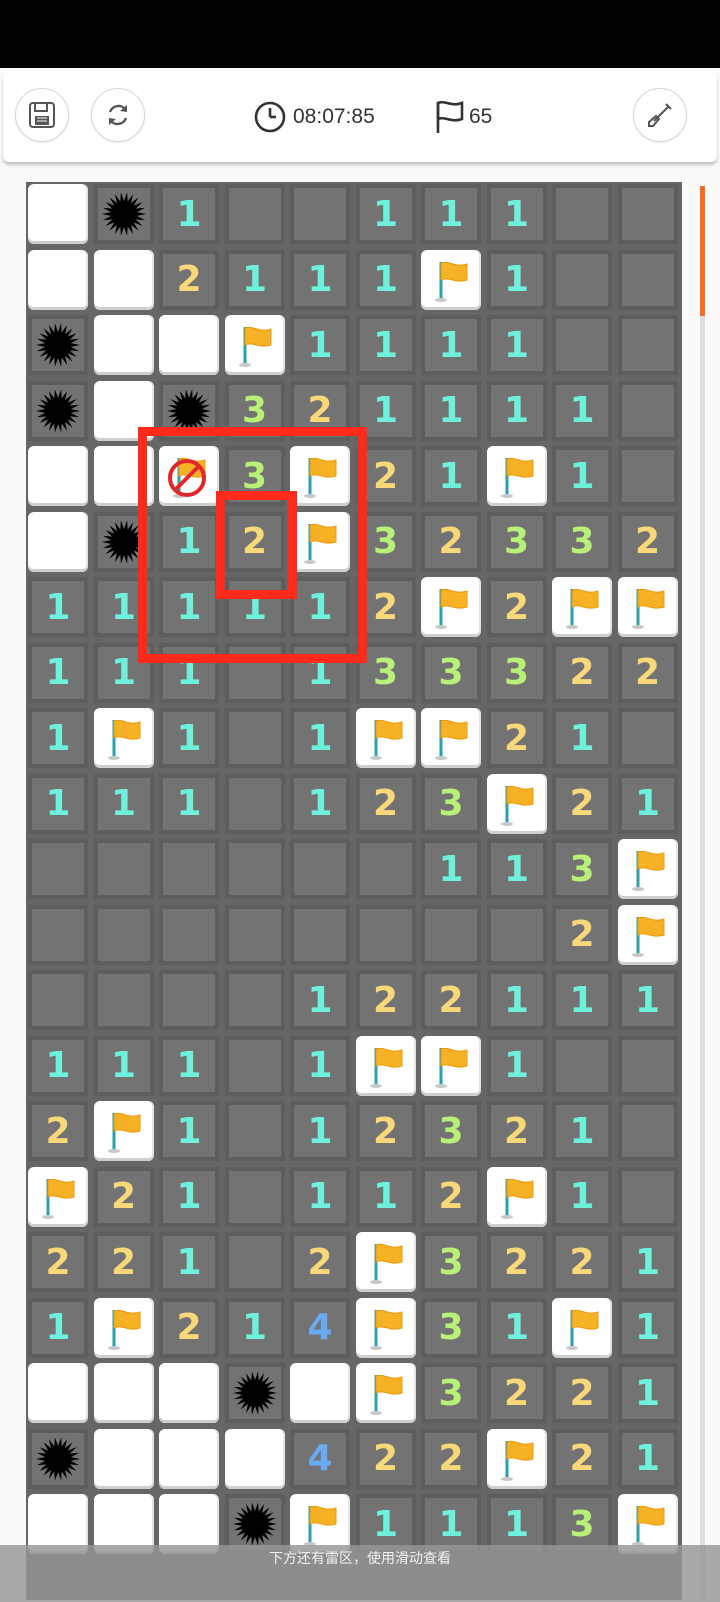 The height and width of the screenshot is (1602, 720). Describe the element at coordinates (702, 251) in the screenshot. I see `scroll-thumb` at that location.